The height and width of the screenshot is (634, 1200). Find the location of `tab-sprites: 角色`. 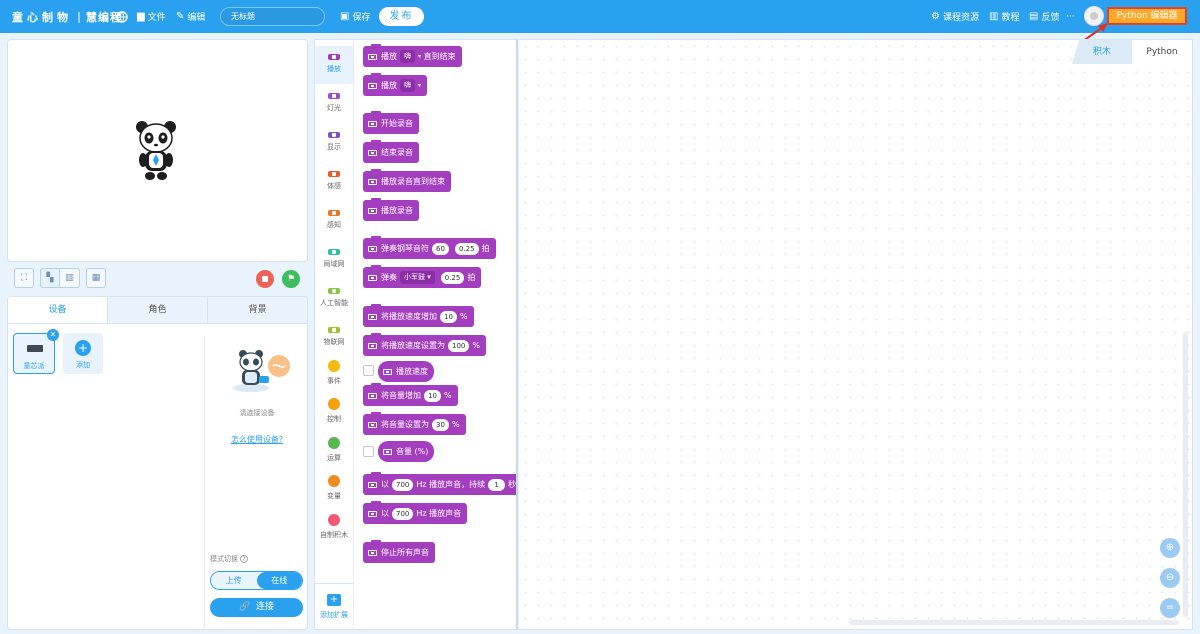

tab-sprites: 角色 is located at coordinates (158, 310).